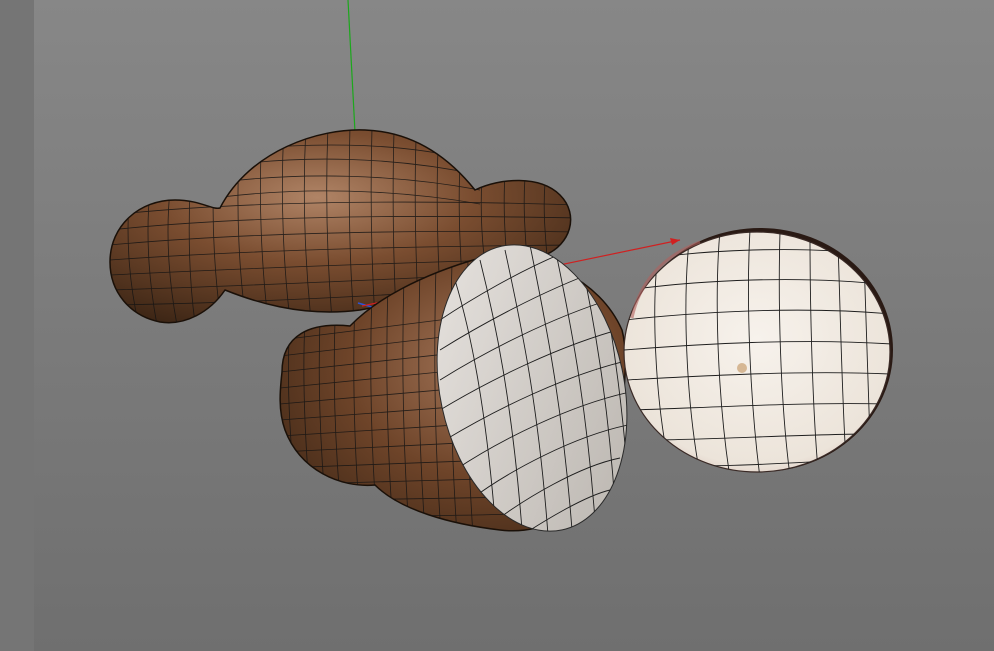 The height and width of the screenshot is (651, 994). Describe the element at coordinates (758, 353) in the screenshot. I see `cut-slice-disc` at that location.